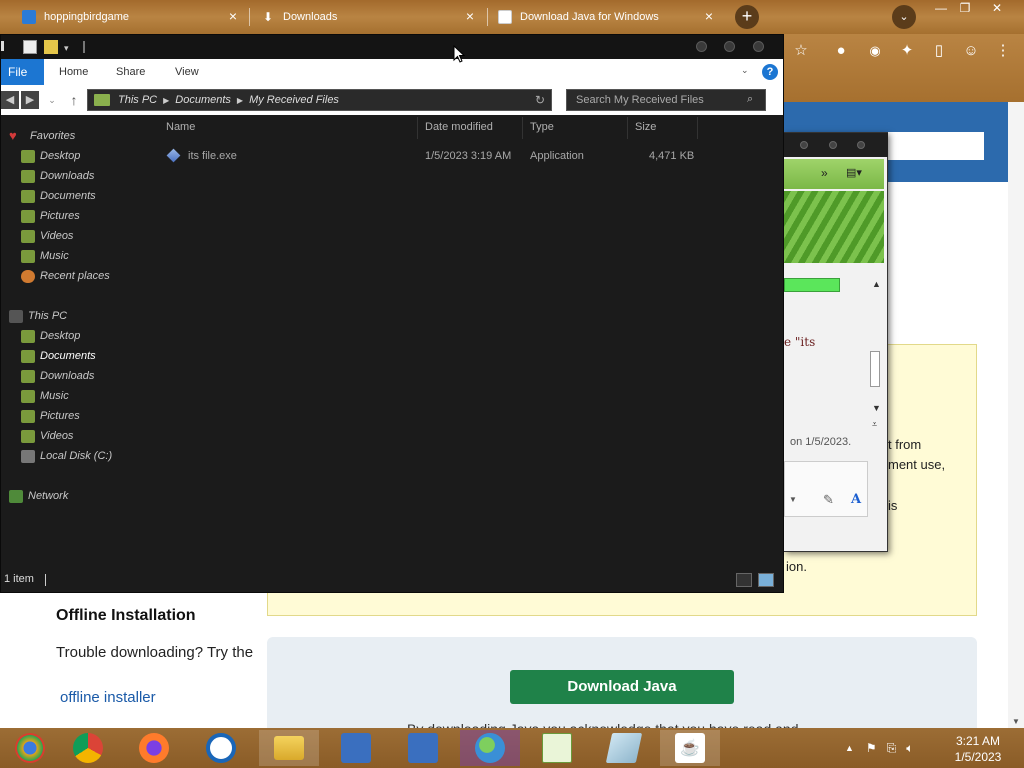 The image size is (1024, 768). I want to click on search-icon: ⌕, so click(754, 100).